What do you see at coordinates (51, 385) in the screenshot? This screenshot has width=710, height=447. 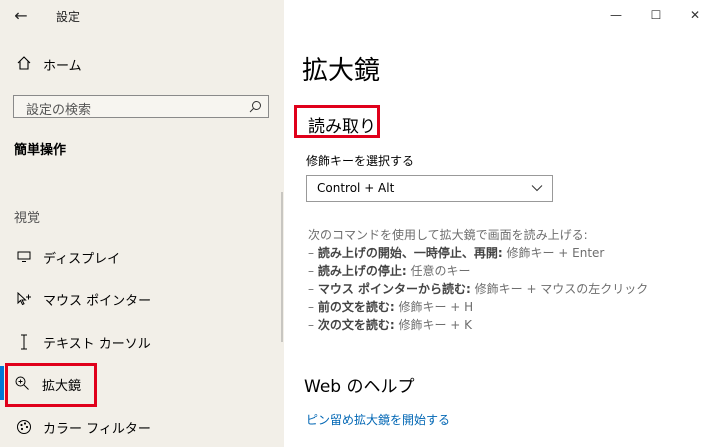 I see `highlight-box-magnifier` at bounding box center [51, 385].